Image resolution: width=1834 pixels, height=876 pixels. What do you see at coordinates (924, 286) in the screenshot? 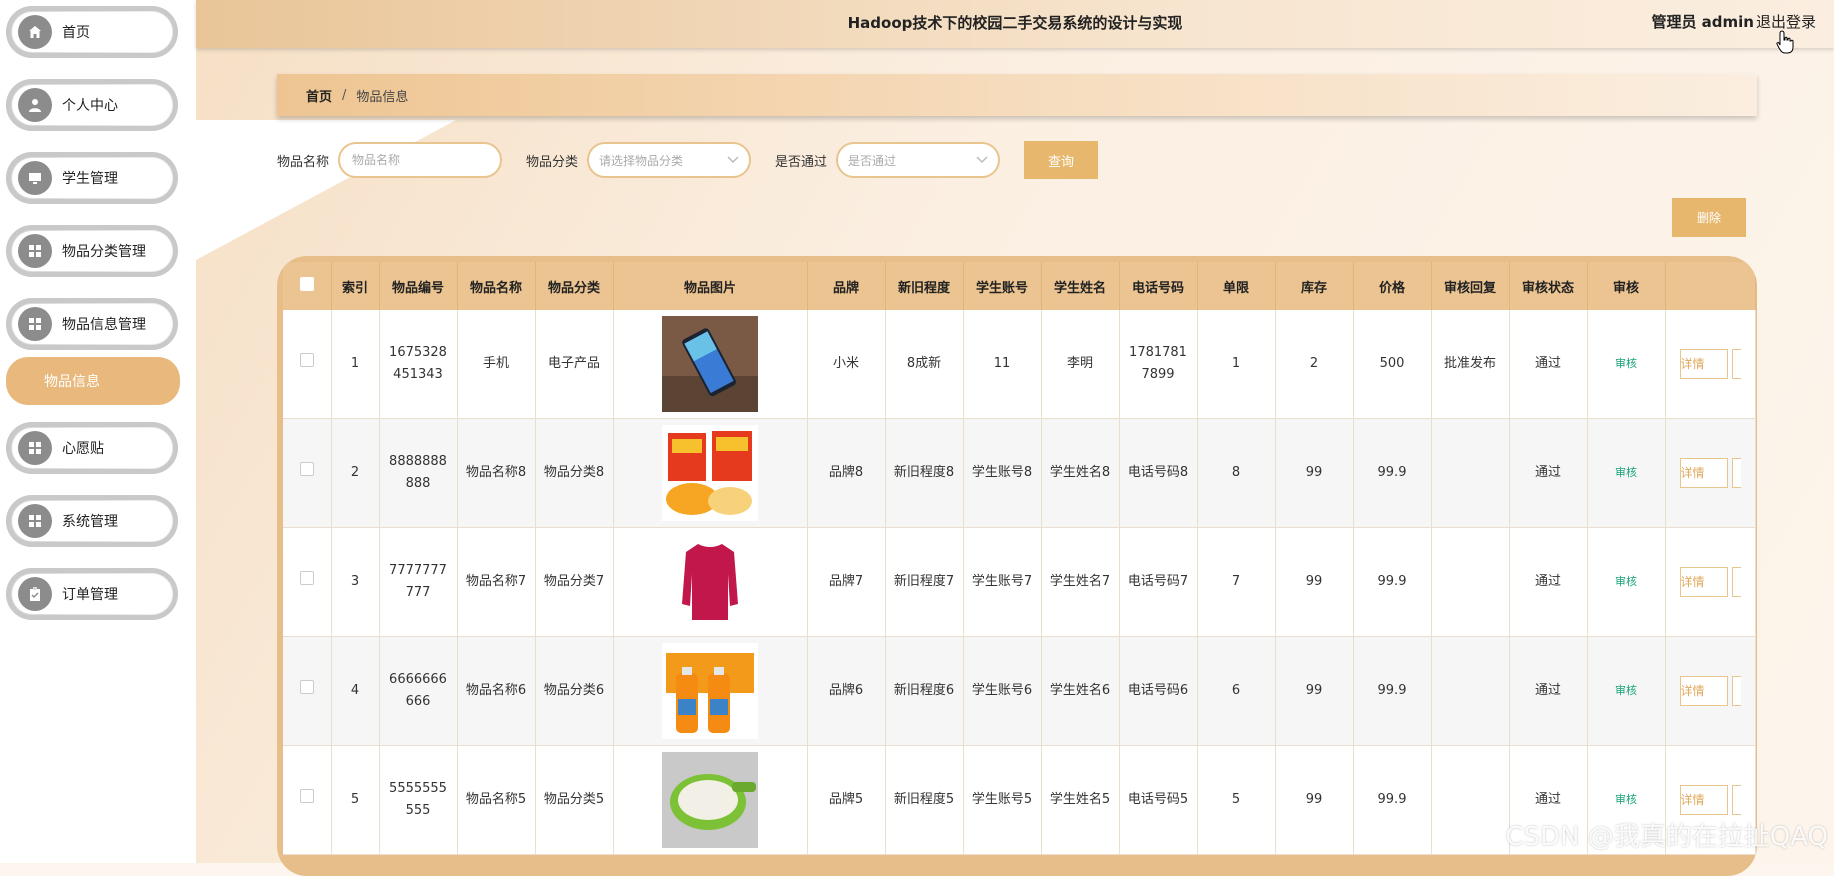
I see `column-header: 新旧程度` at bounding box center [924, 286].